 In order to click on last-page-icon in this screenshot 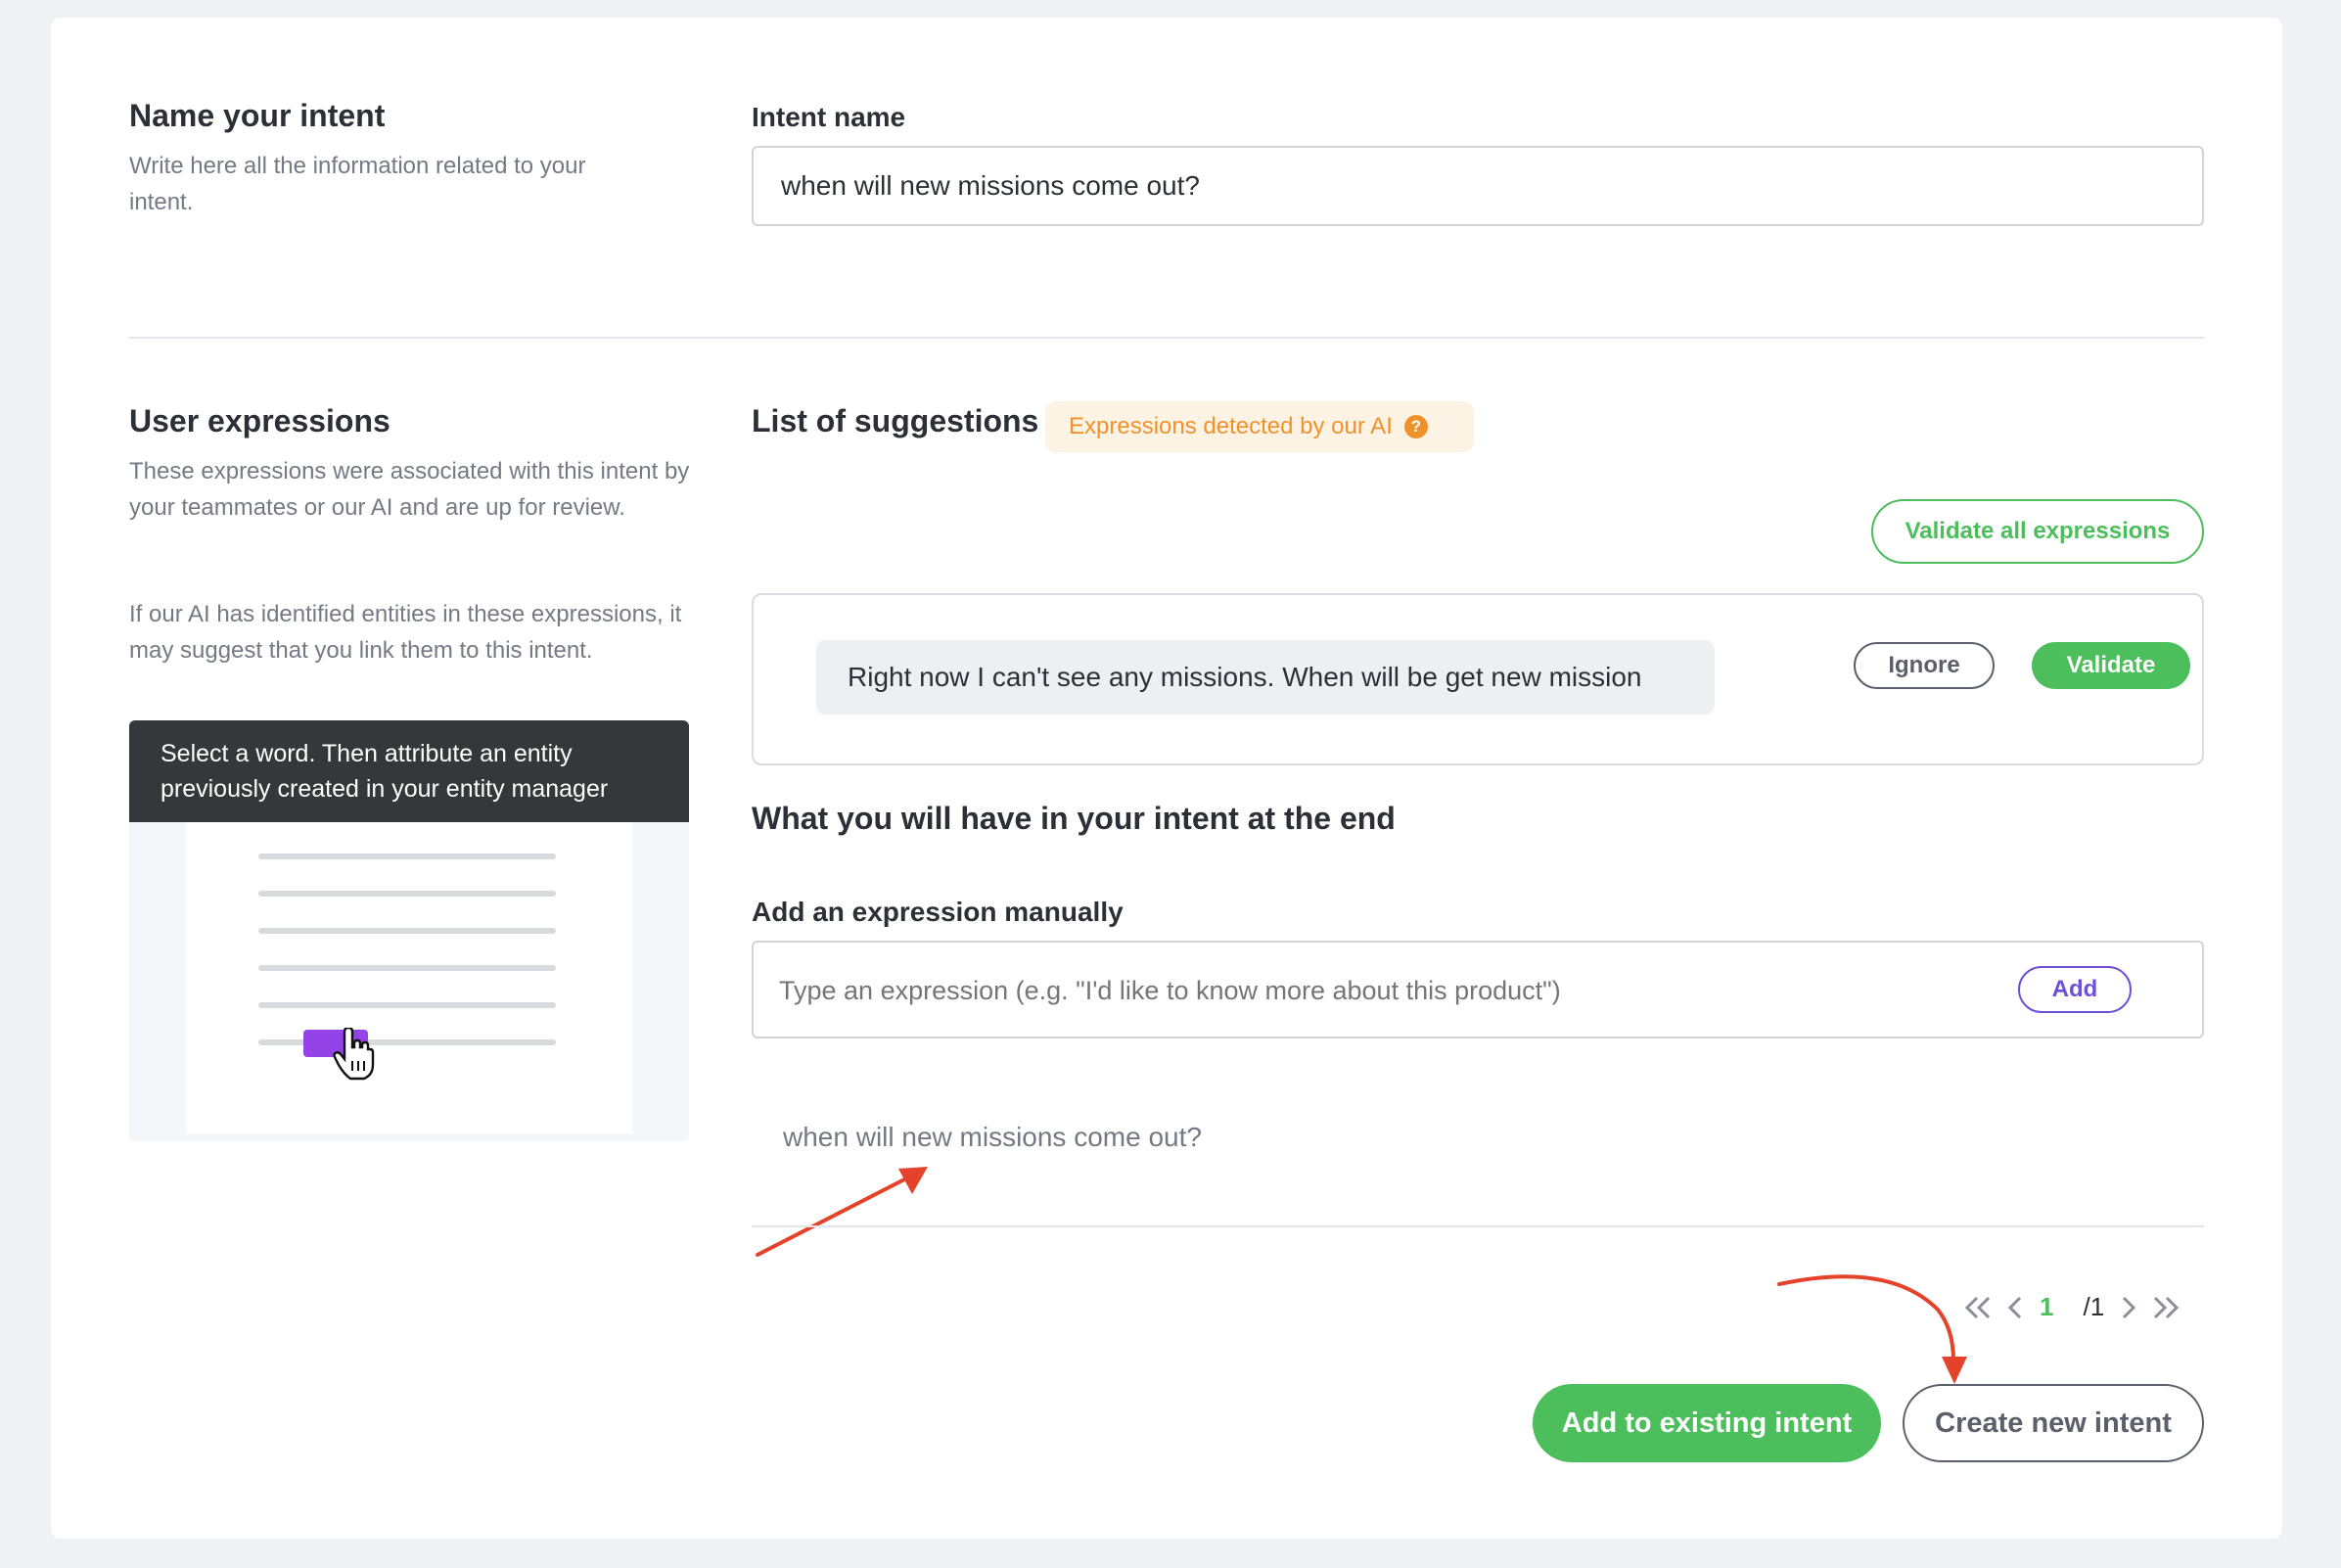, I will do `click(2165, 1307)`.